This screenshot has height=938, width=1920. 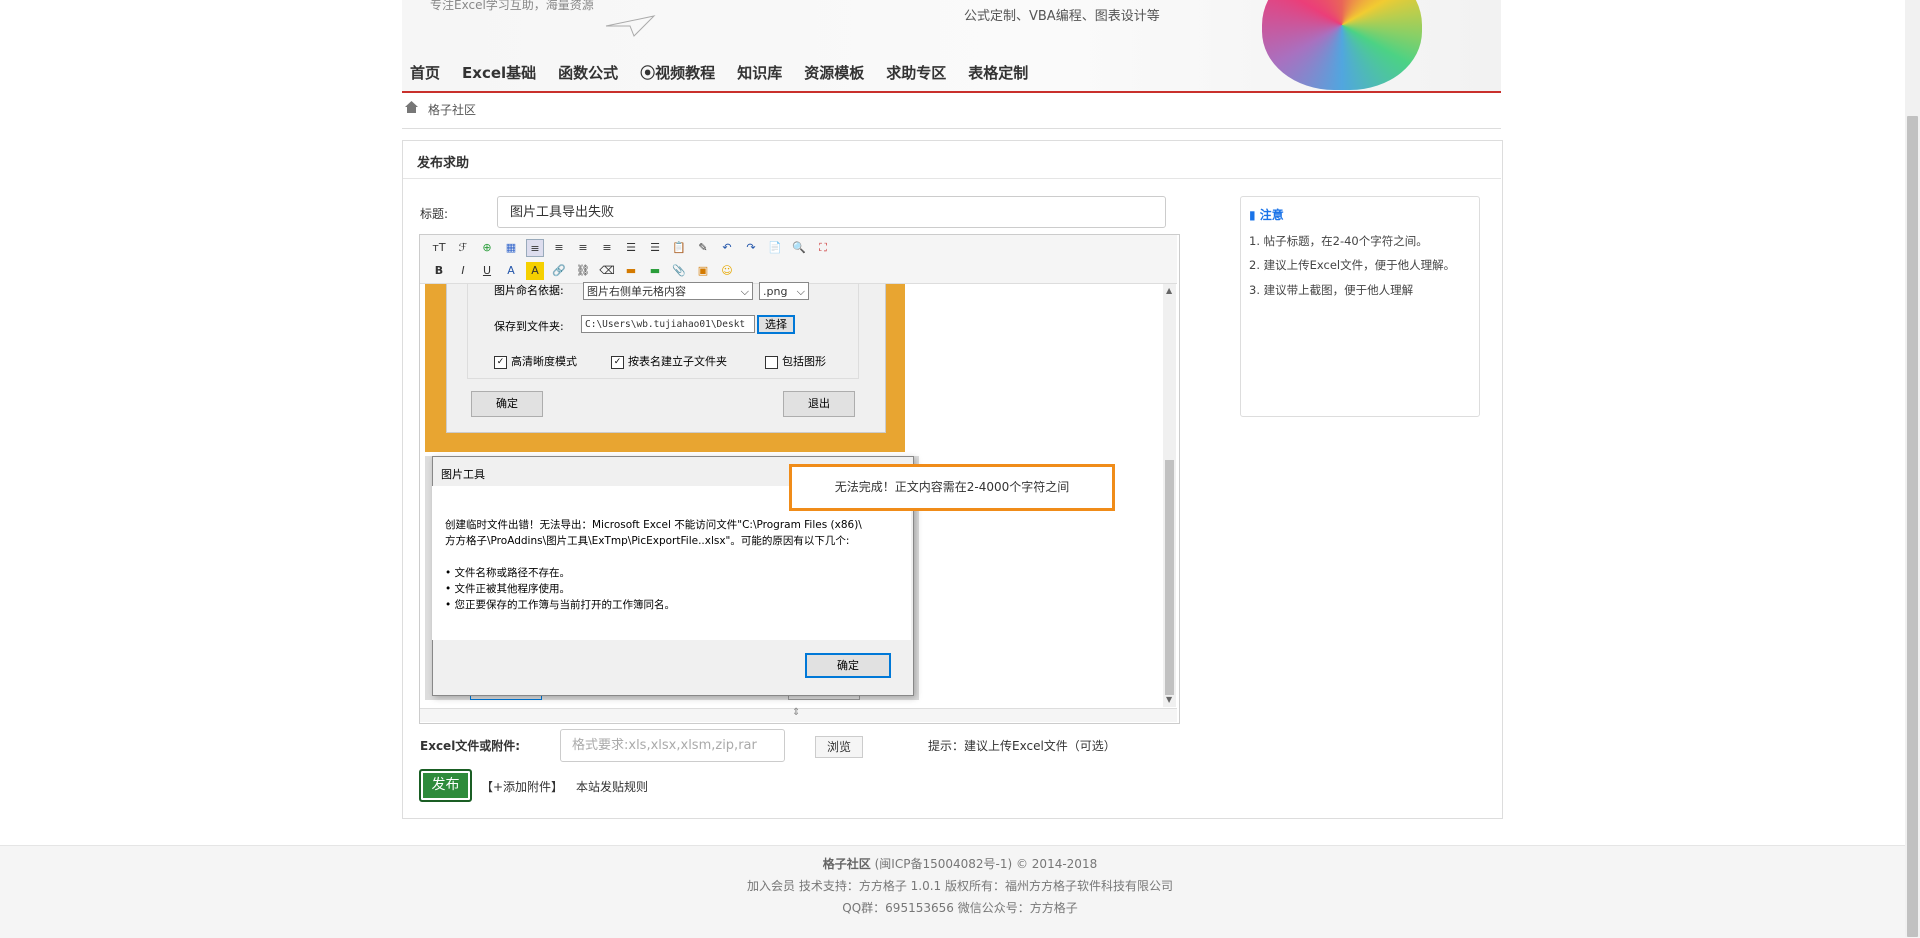 What do you see at coordinates (1169, 577) in the screenshot?
I see `editor-scroll-thumb` at bounding box center [1169, 577].